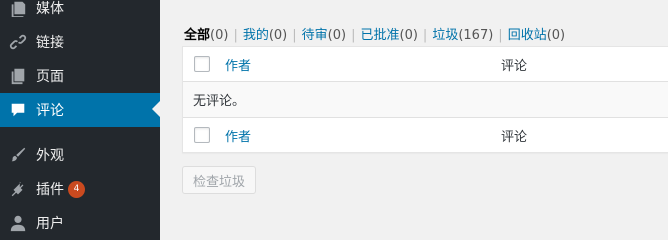  What do you see at coordinates (425, 64) in the screenshot?
I see `table-header-row: 作者 评论` at bounding box center [425, 64].